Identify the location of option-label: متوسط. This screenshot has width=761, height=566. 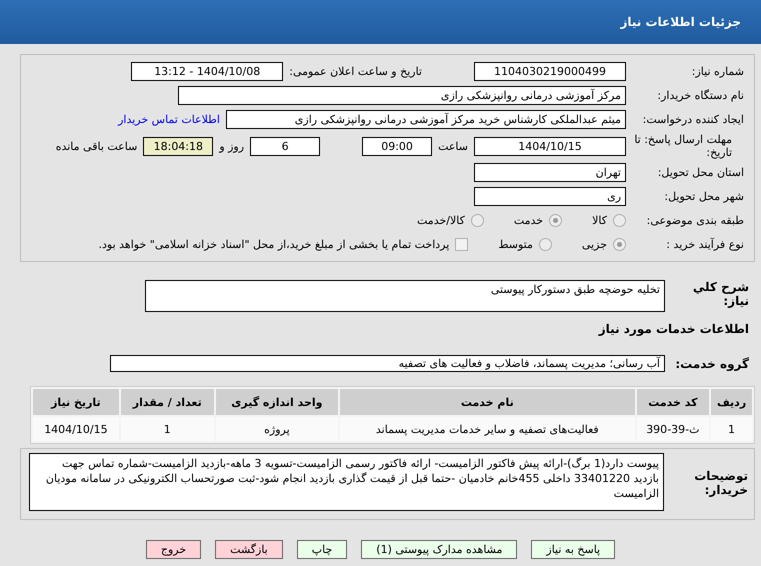
(515, 244).